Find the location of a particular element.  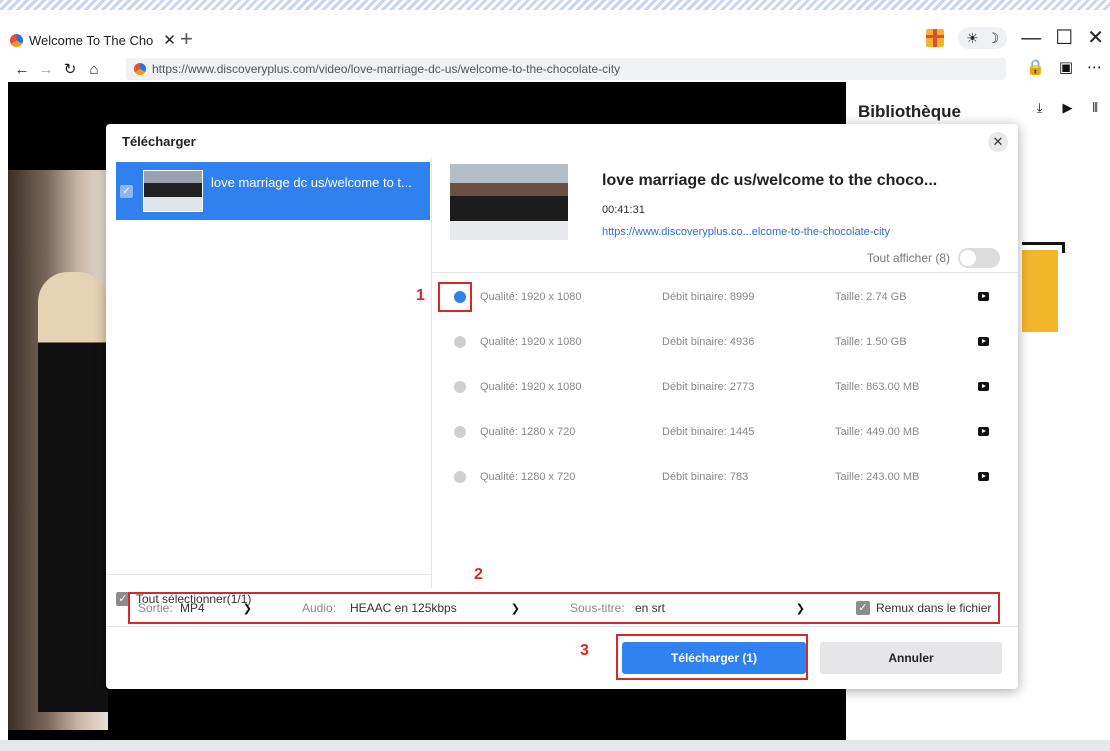

lock-icon: 🔒 is located at coordinates (1035, 67).